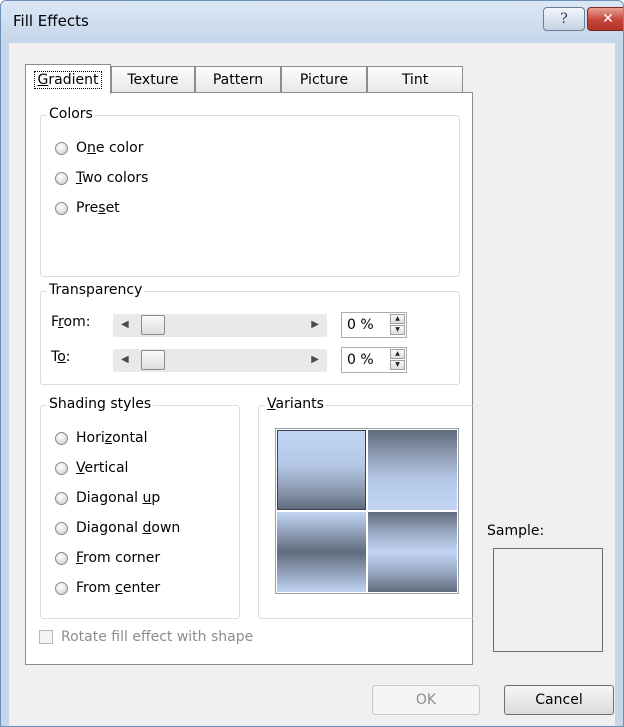 This screenshot has height=727, width=624. I want to click on ok-label: OK, so click(426, 700).